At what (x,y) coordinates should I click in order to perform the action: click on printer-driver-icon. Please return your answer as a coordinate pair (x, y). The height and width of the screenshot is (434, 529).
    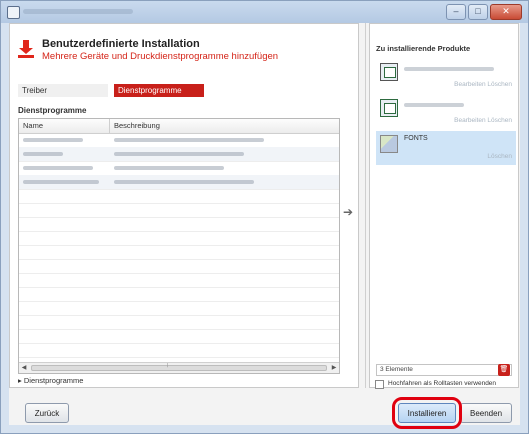
    Looking at the image, I should click on (389, 72).